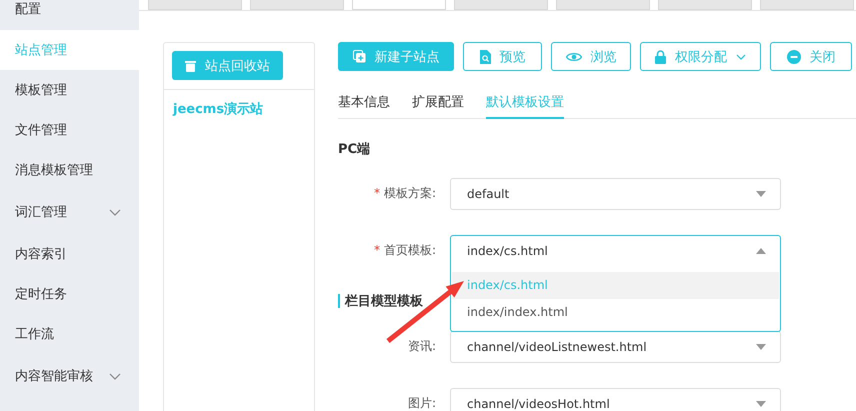 Image resolution: width=856 pixels, height=411 pixels. What do you see at coordinates (69, 90) in the screenshot?
I see `sidebar-item: 模板管理` at bounding box center [69, 90].